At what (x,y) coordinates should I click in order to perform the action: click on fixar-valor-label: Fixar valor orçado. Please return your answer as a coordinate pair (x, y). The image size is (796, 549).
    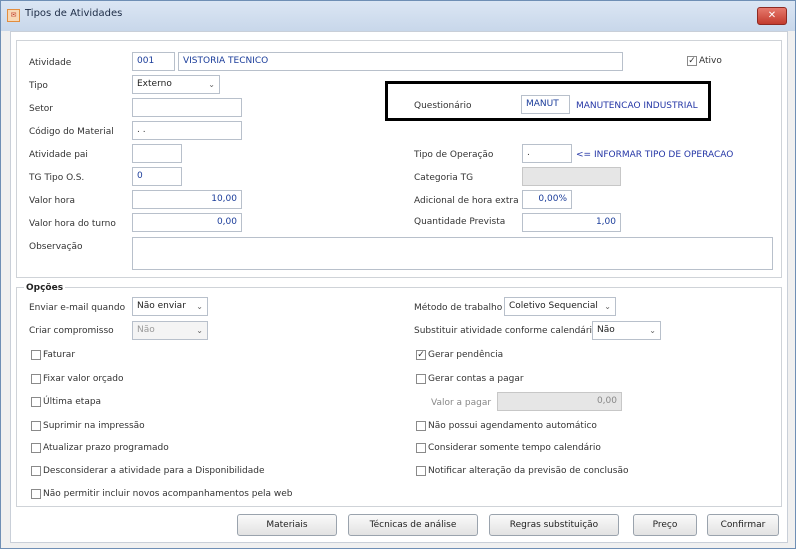
    Looking at the image, I should click on (83, 379).